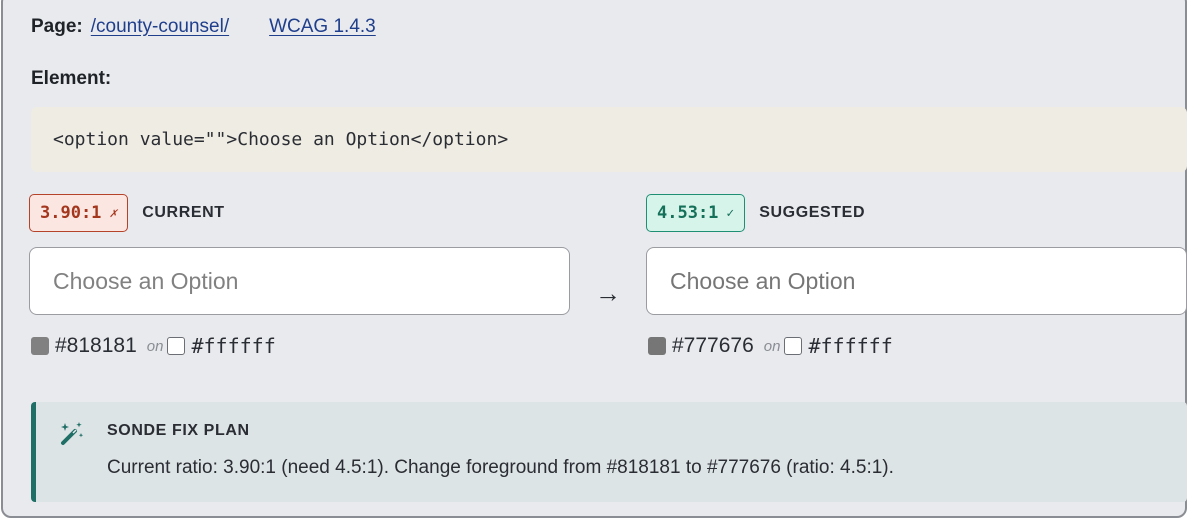 The width and height of the screenshot is (1201, 529). What do you see at coordinates (233, 346) in the screenshot?
I see `current-bg-hex: #ffffff` at bounding box center [233, 346].